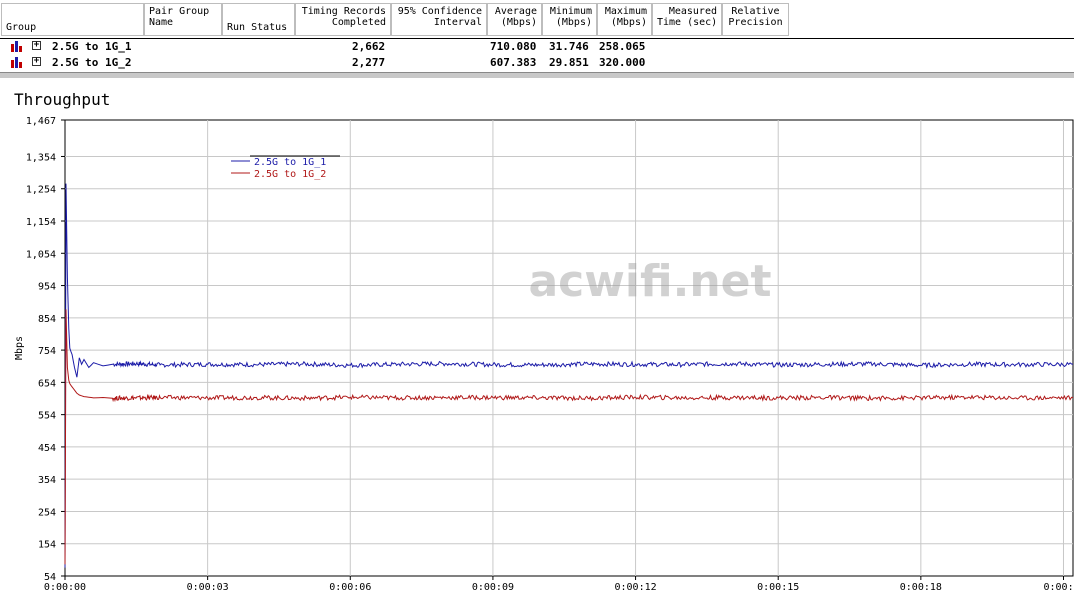 The width and height of the screenshot is (1074, 597). I want to click on y-tick-label: 1,354, so click(41, 157).